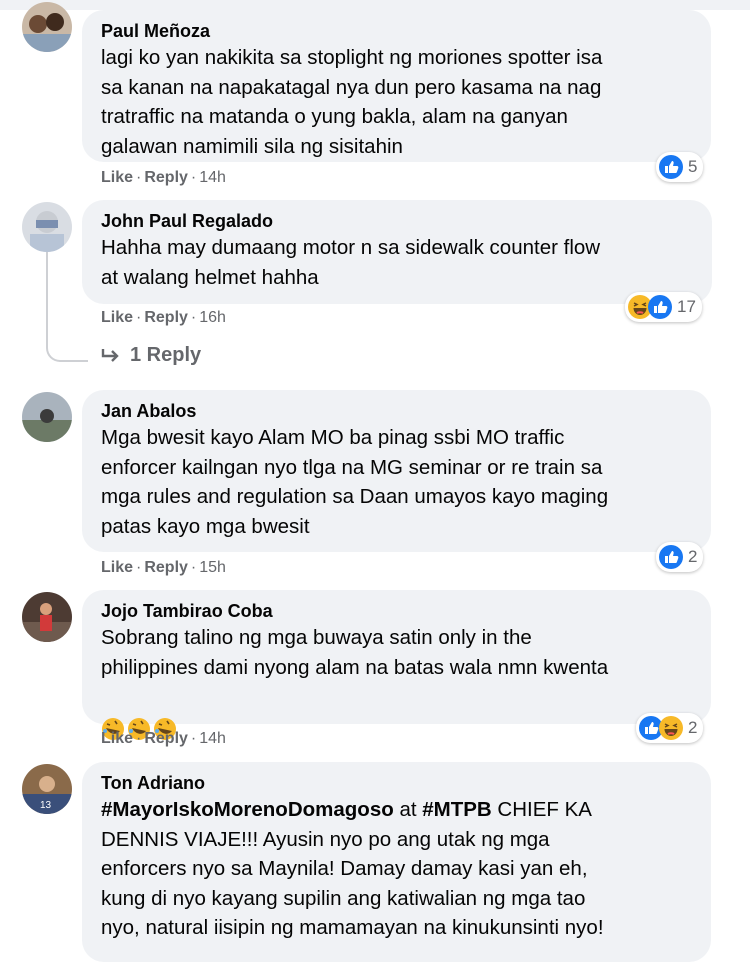  Describe the element at coordinates (165, 355) in the screenshot. I see `replies-count-label: 1 Reply` at that location.